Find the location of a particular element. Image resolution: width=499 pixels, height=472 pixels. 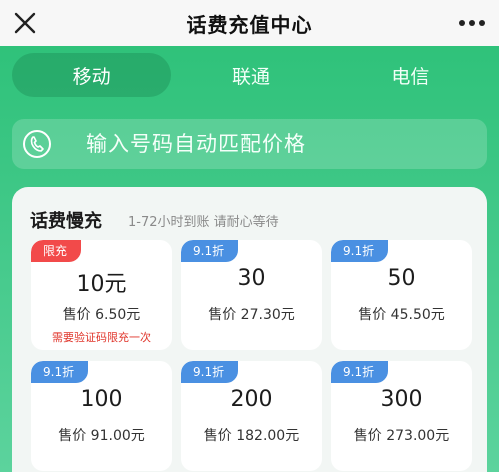

verification-note: 需要验证码限充一次 is located at coordinates (101, 337).